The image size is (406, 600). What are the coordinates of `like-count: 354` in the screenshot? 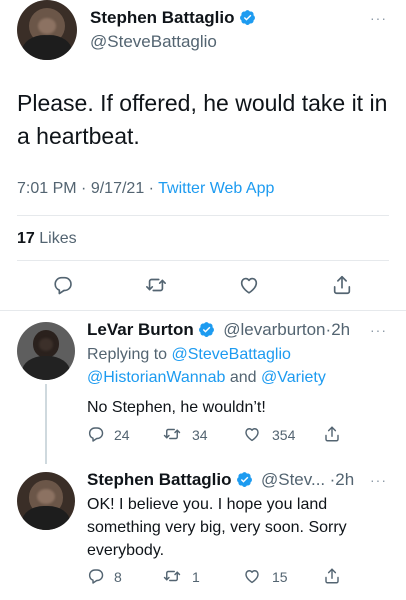 It's located at (284, 435).